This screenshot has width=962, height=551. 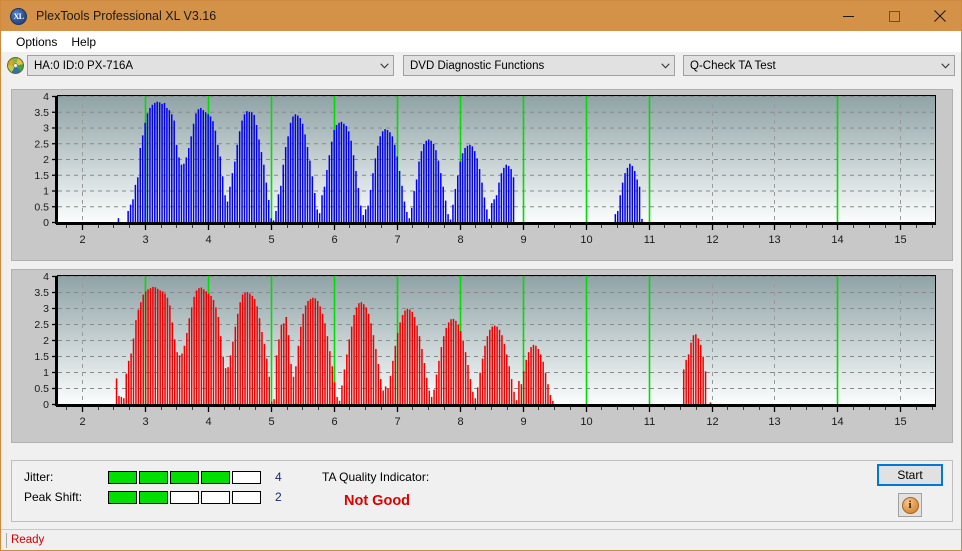 What do you see at coordinates (376, 477) in the screenshot?
I see `ta-quality-label: TA Quality Indicator:` at bounding box center [376, 477].